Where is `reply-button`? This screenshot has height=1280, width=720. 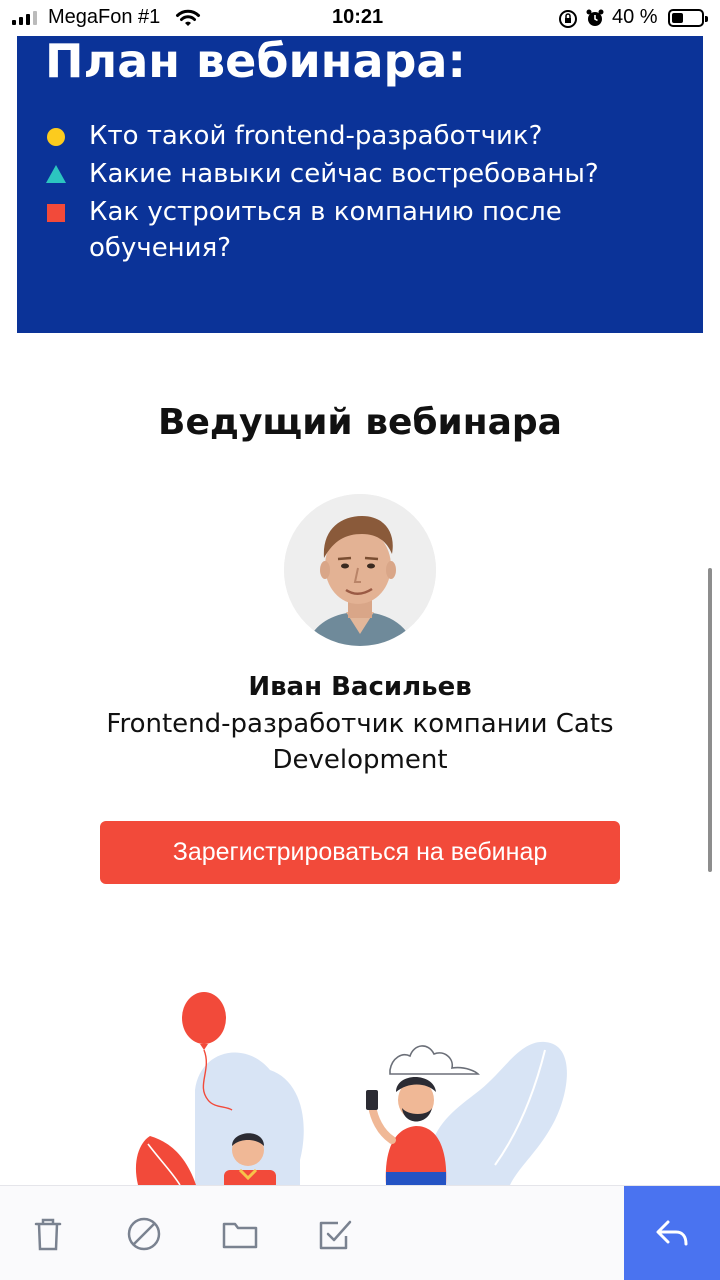 reply-button is located at coordinates (672, 1233).